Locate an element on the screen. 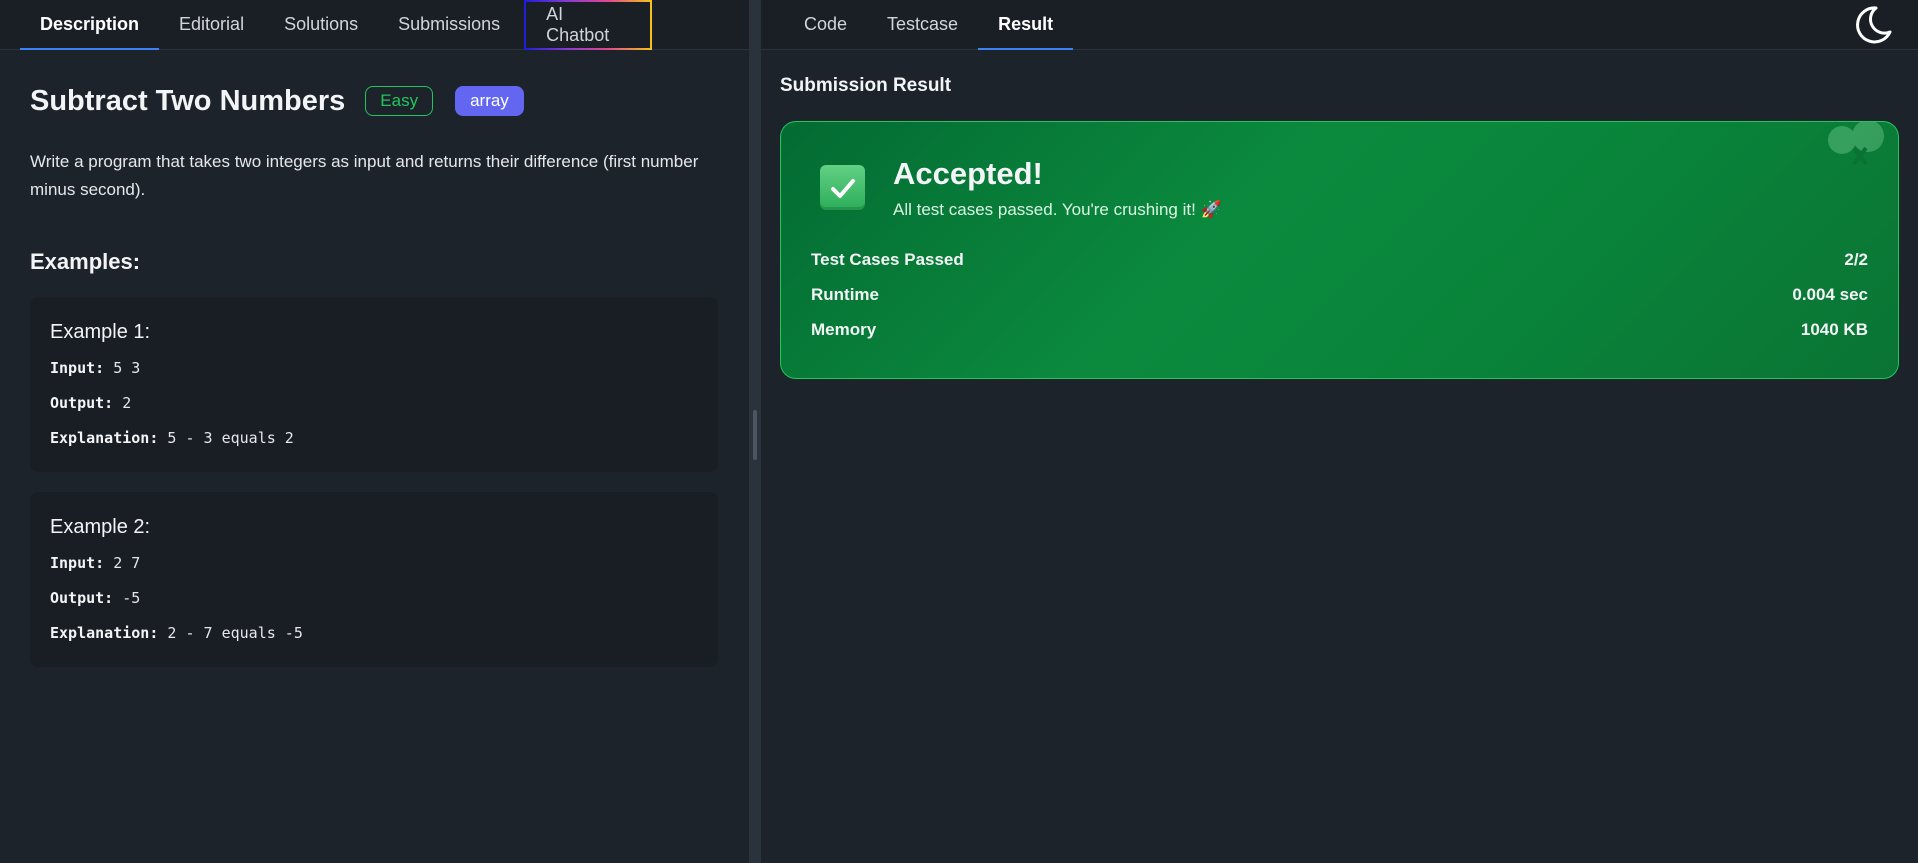 The height and width of the screenshot is (863, 1918). stat-value: 2/2 is located at coordinates (1856, 259).